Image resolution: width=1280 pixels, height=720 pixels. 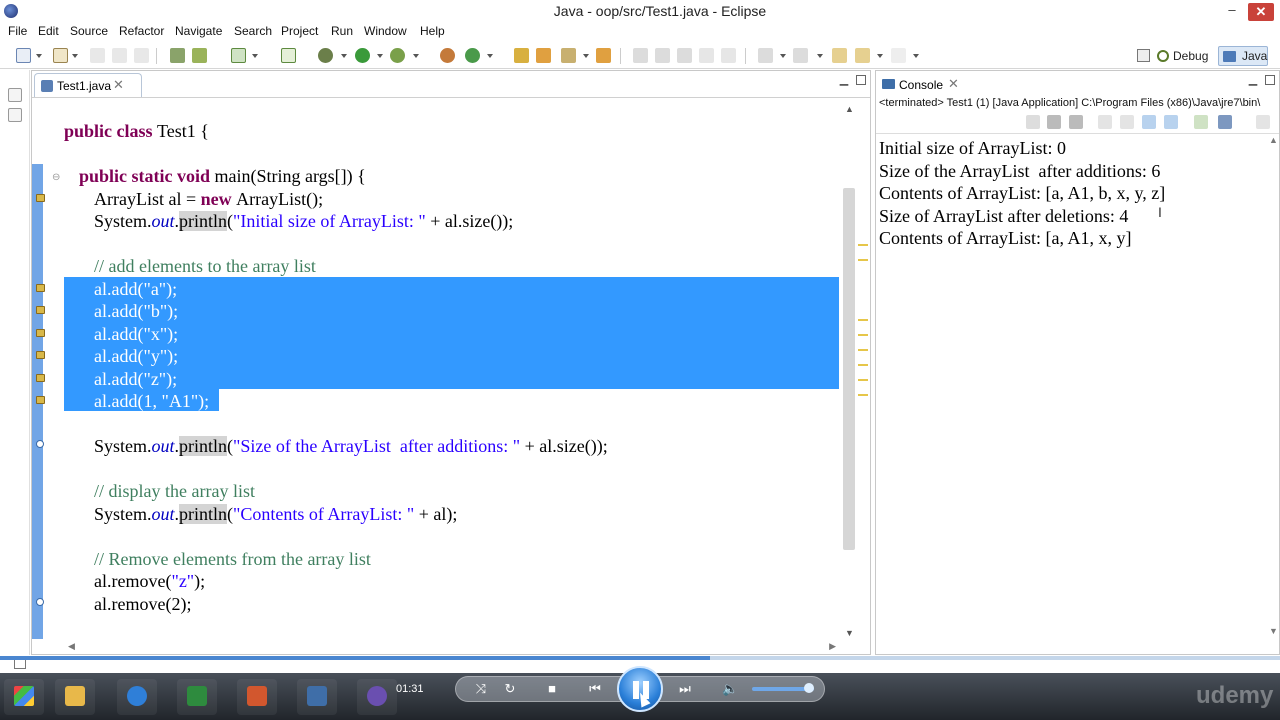 What do you see at coordinates (863, 371) in the screenshot?
I see `overview-ruler` at bounding box center [863, 371].